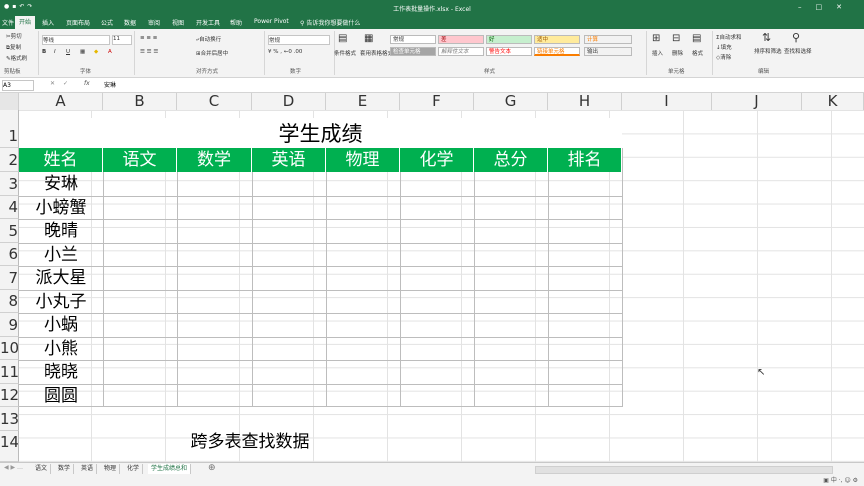 This screenshot has width=864, height=486. I want to click on row-header-9: 9, so click(9, 325).